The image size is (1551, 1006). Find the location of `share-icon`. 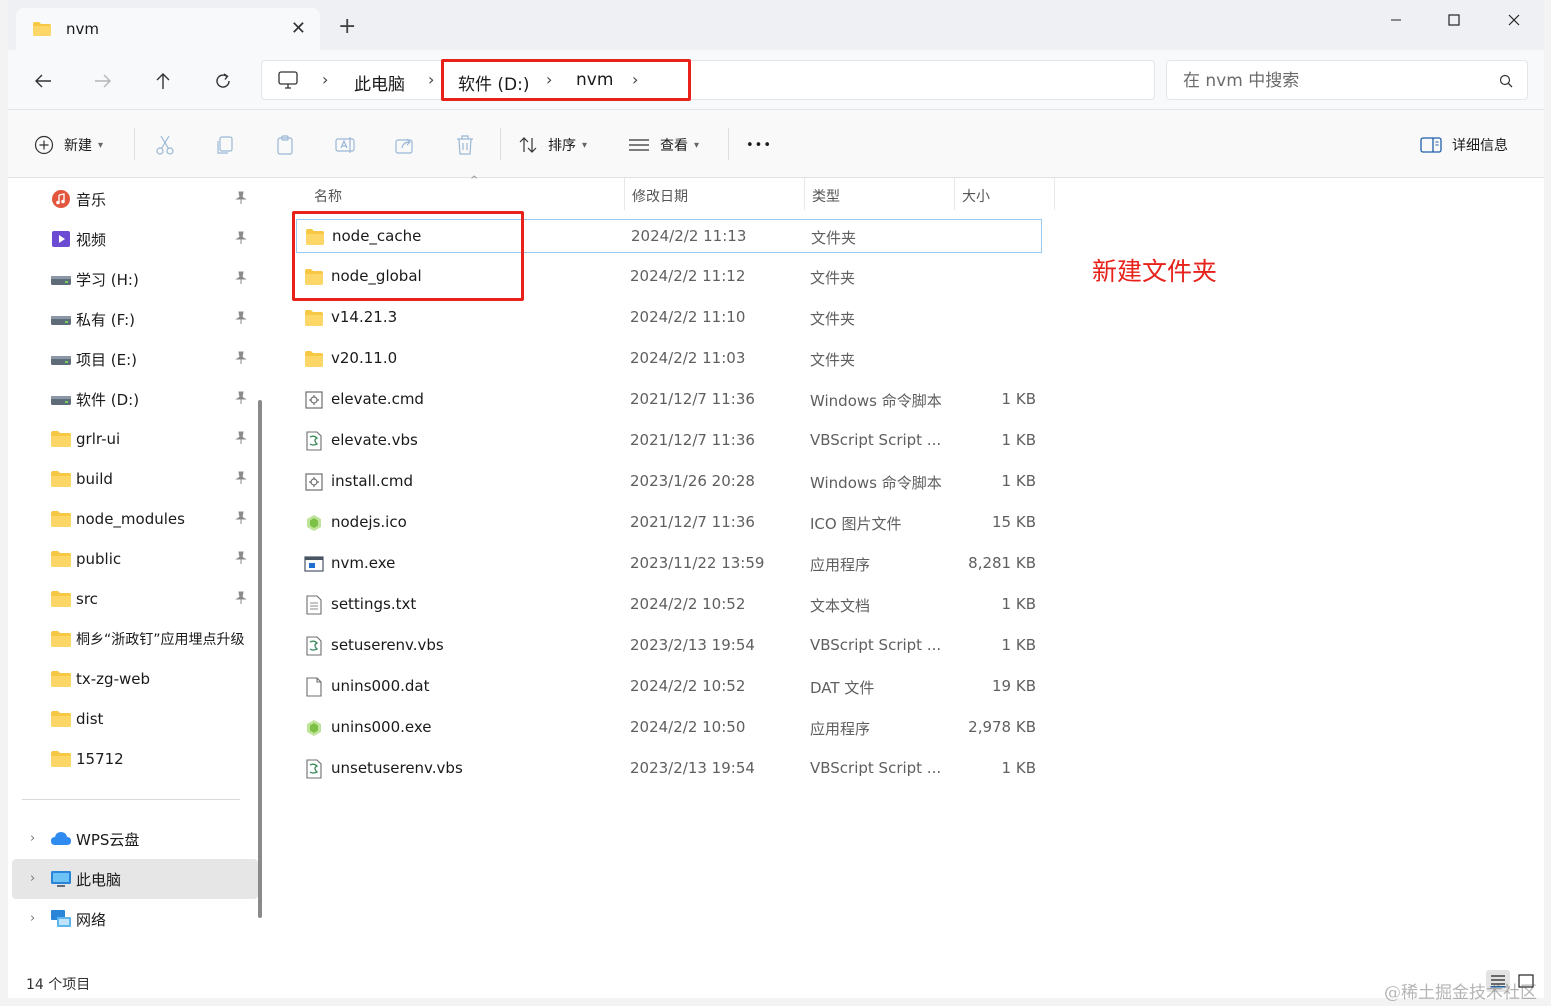

share-icon is located at coordinates (405, 145).